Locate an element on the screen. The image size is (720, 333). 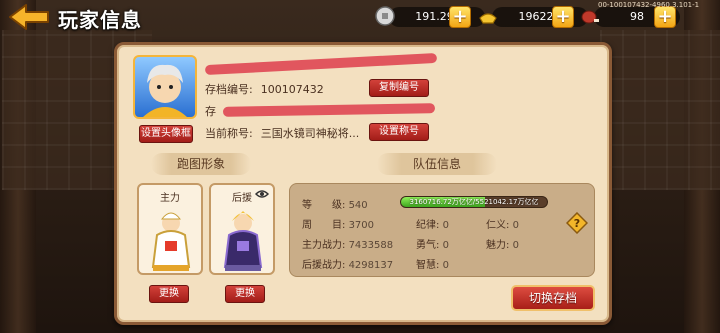
support-power-label: 后援战力: is located at coordinates (324, 265).